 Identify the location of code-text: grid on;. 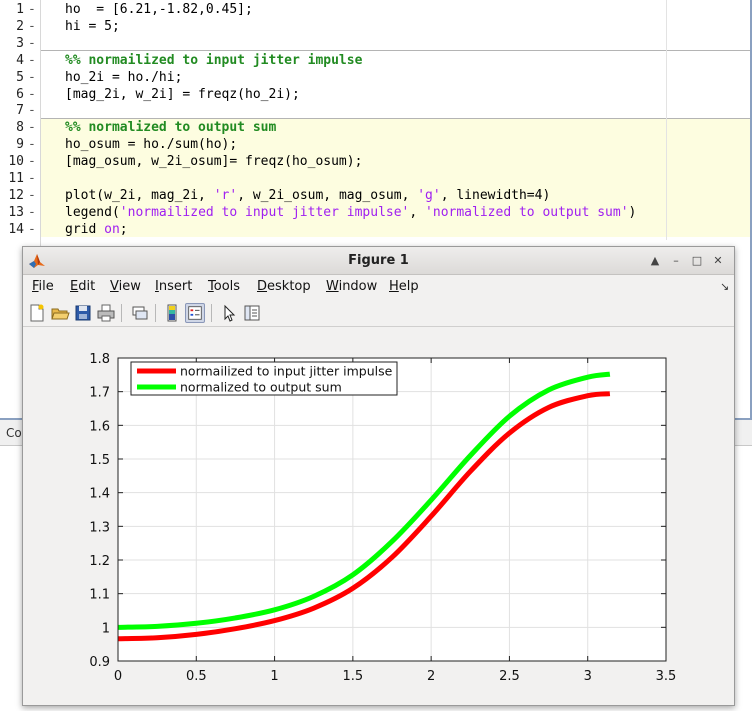
(96, 229).